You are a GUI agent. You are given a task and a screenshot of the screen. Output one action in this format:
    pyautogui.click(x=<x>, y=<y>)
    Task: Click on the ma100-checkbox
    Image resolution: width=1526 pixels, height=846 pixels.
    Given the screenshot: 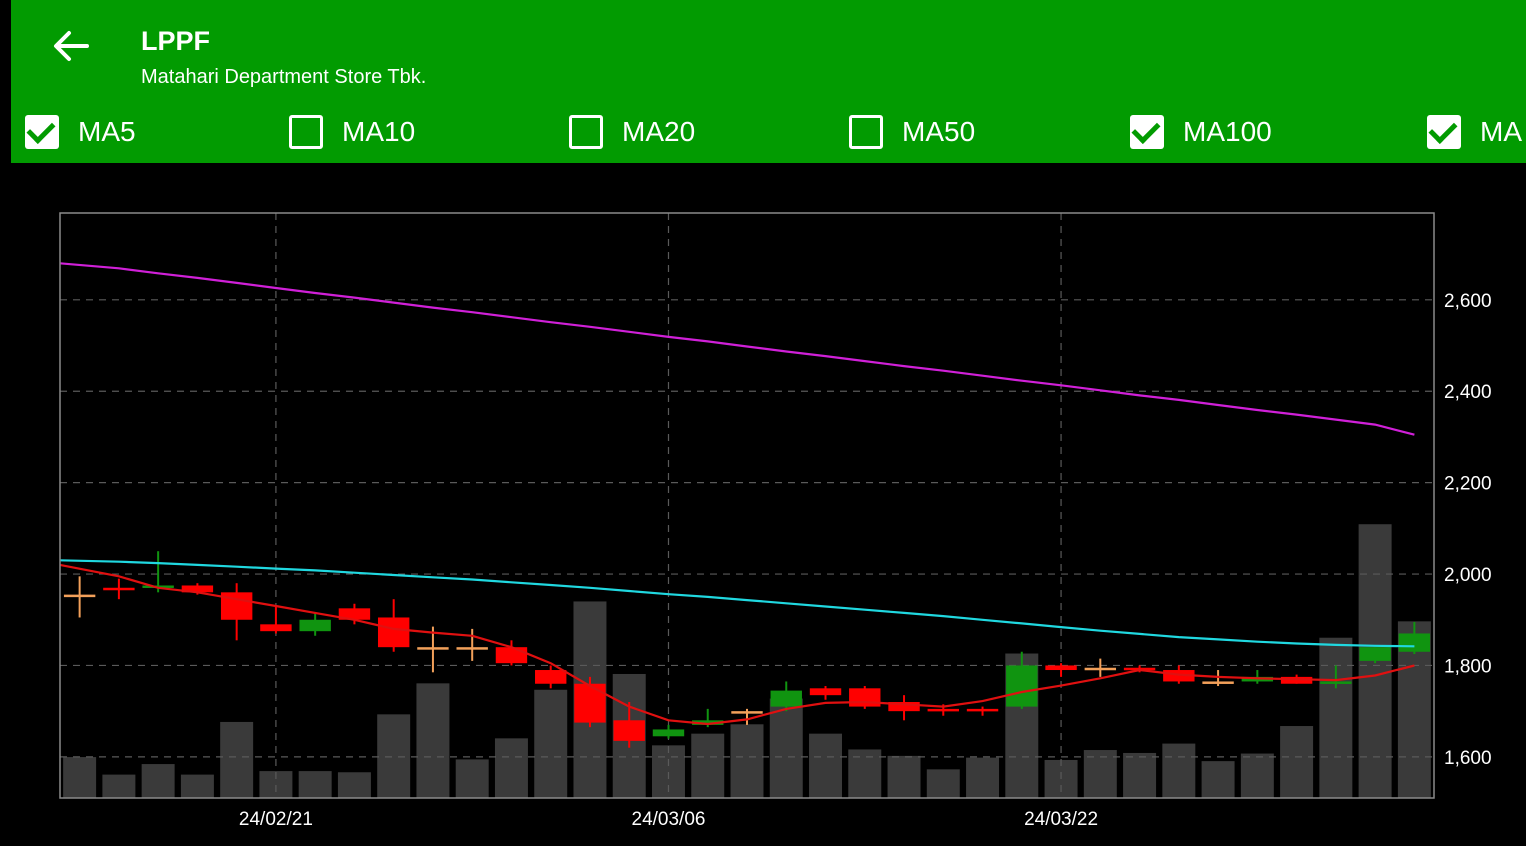 What is the action you would take?
    pyautogui.click(x=1147, y=132)
    